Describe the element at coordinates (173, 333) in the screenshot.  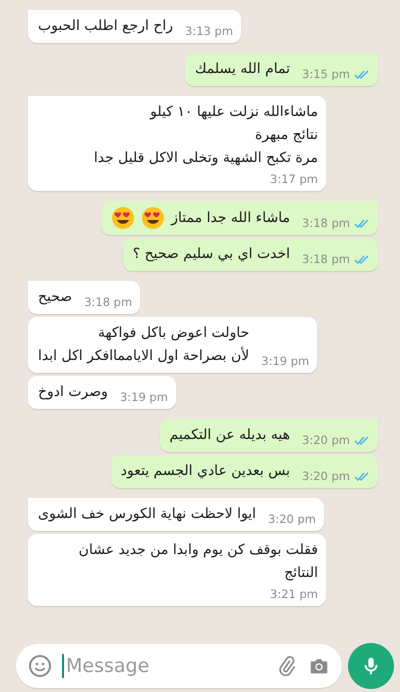
I see `message-text: حاولت اعوض باكل فواكهة` at that location.